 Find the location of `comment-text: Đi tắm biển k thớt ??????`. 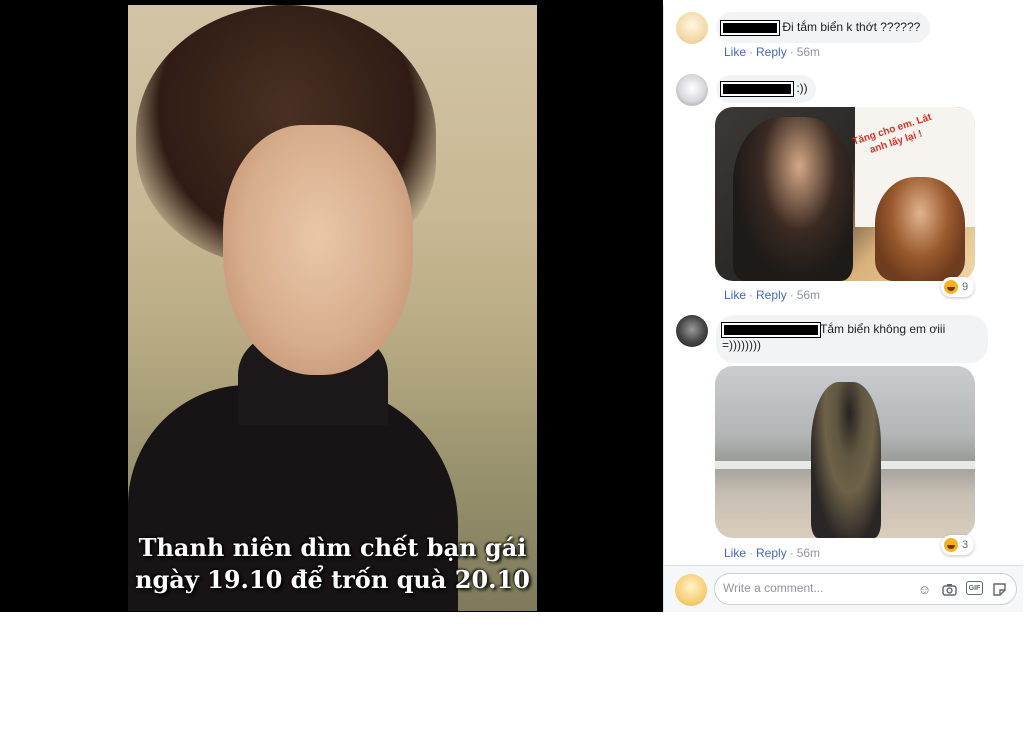

comment-text: Đi tắm biển k thớt ?????? is located at coordinates (851, 27).